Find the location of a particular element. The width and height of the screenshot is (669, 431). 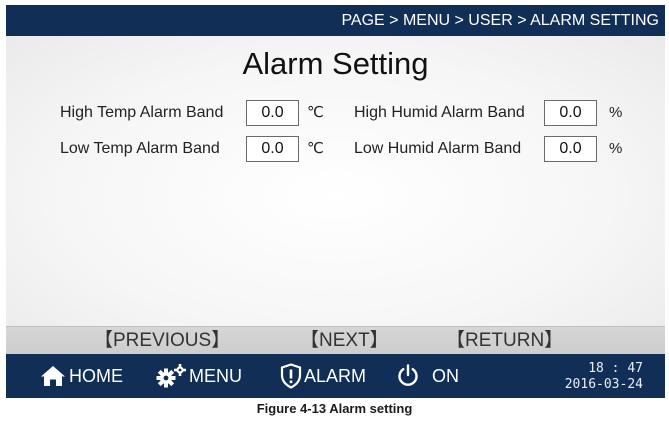

home-button: HOME is located at coordinates (81, 376).